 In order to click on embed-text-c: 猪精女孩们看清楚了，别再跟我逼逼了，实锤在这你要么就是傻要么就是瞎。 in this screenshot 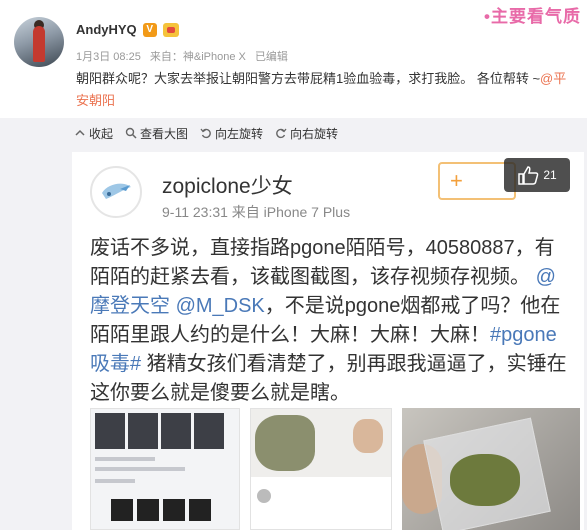, I will do `click(328, 378)`.